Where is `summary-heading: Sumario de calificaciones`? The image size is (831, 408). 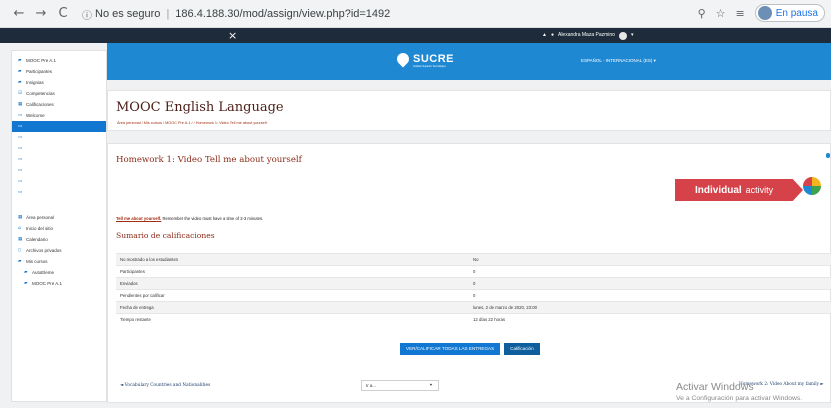 summary-heading: Sumario de calificaciones is located at coordinates (165, 235).